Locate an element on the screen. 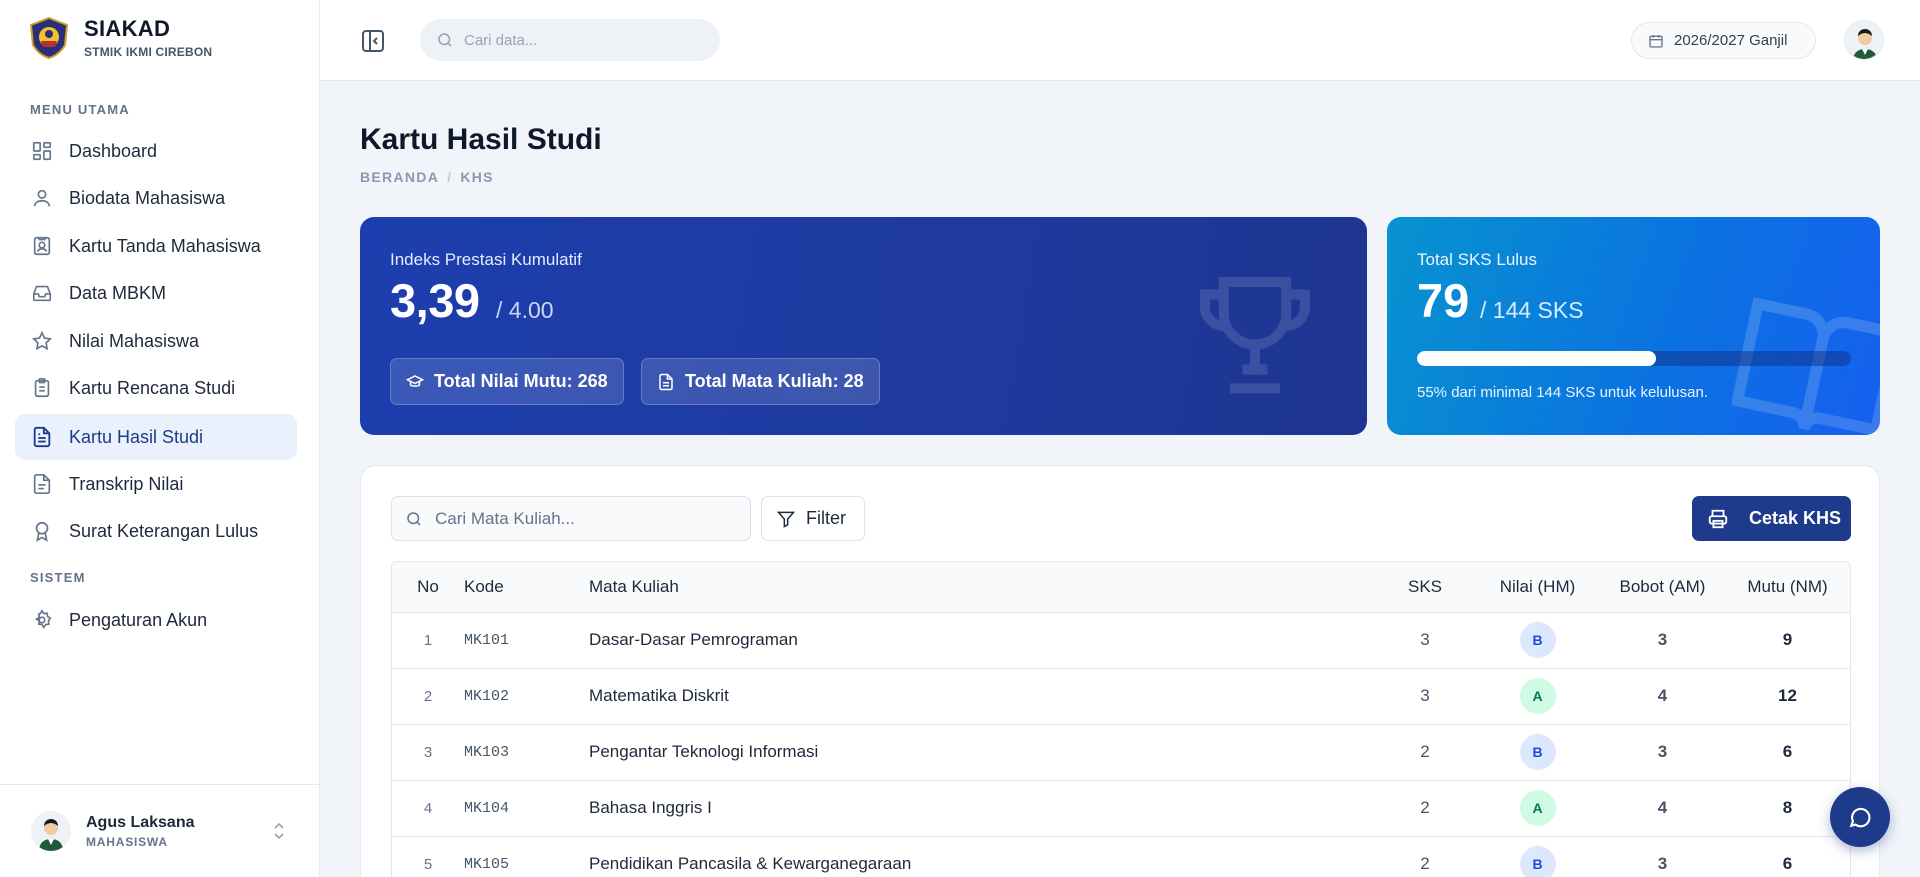 The image size is (1920, 877). calendar-icon is located at coordinates (1656, 41).